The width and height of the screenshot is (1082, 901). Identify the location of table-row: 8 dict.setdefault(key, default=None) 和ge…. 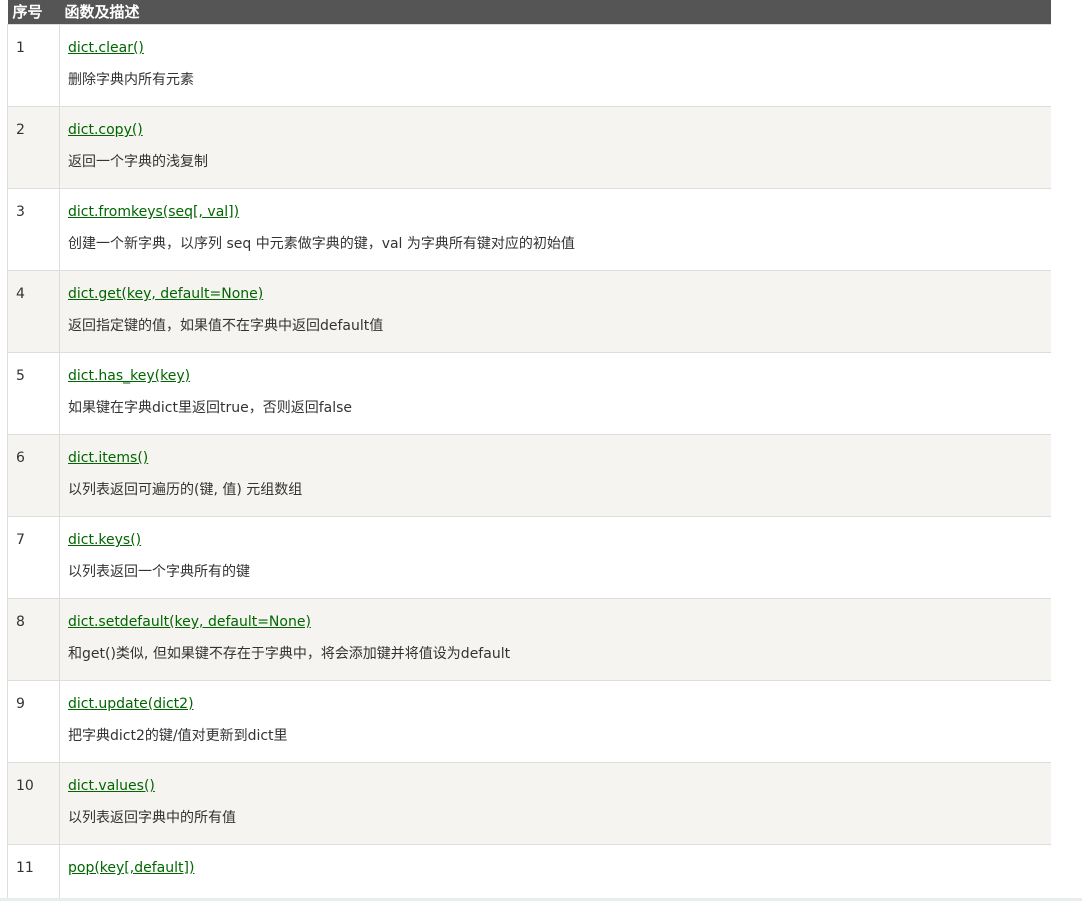
(529, 639).